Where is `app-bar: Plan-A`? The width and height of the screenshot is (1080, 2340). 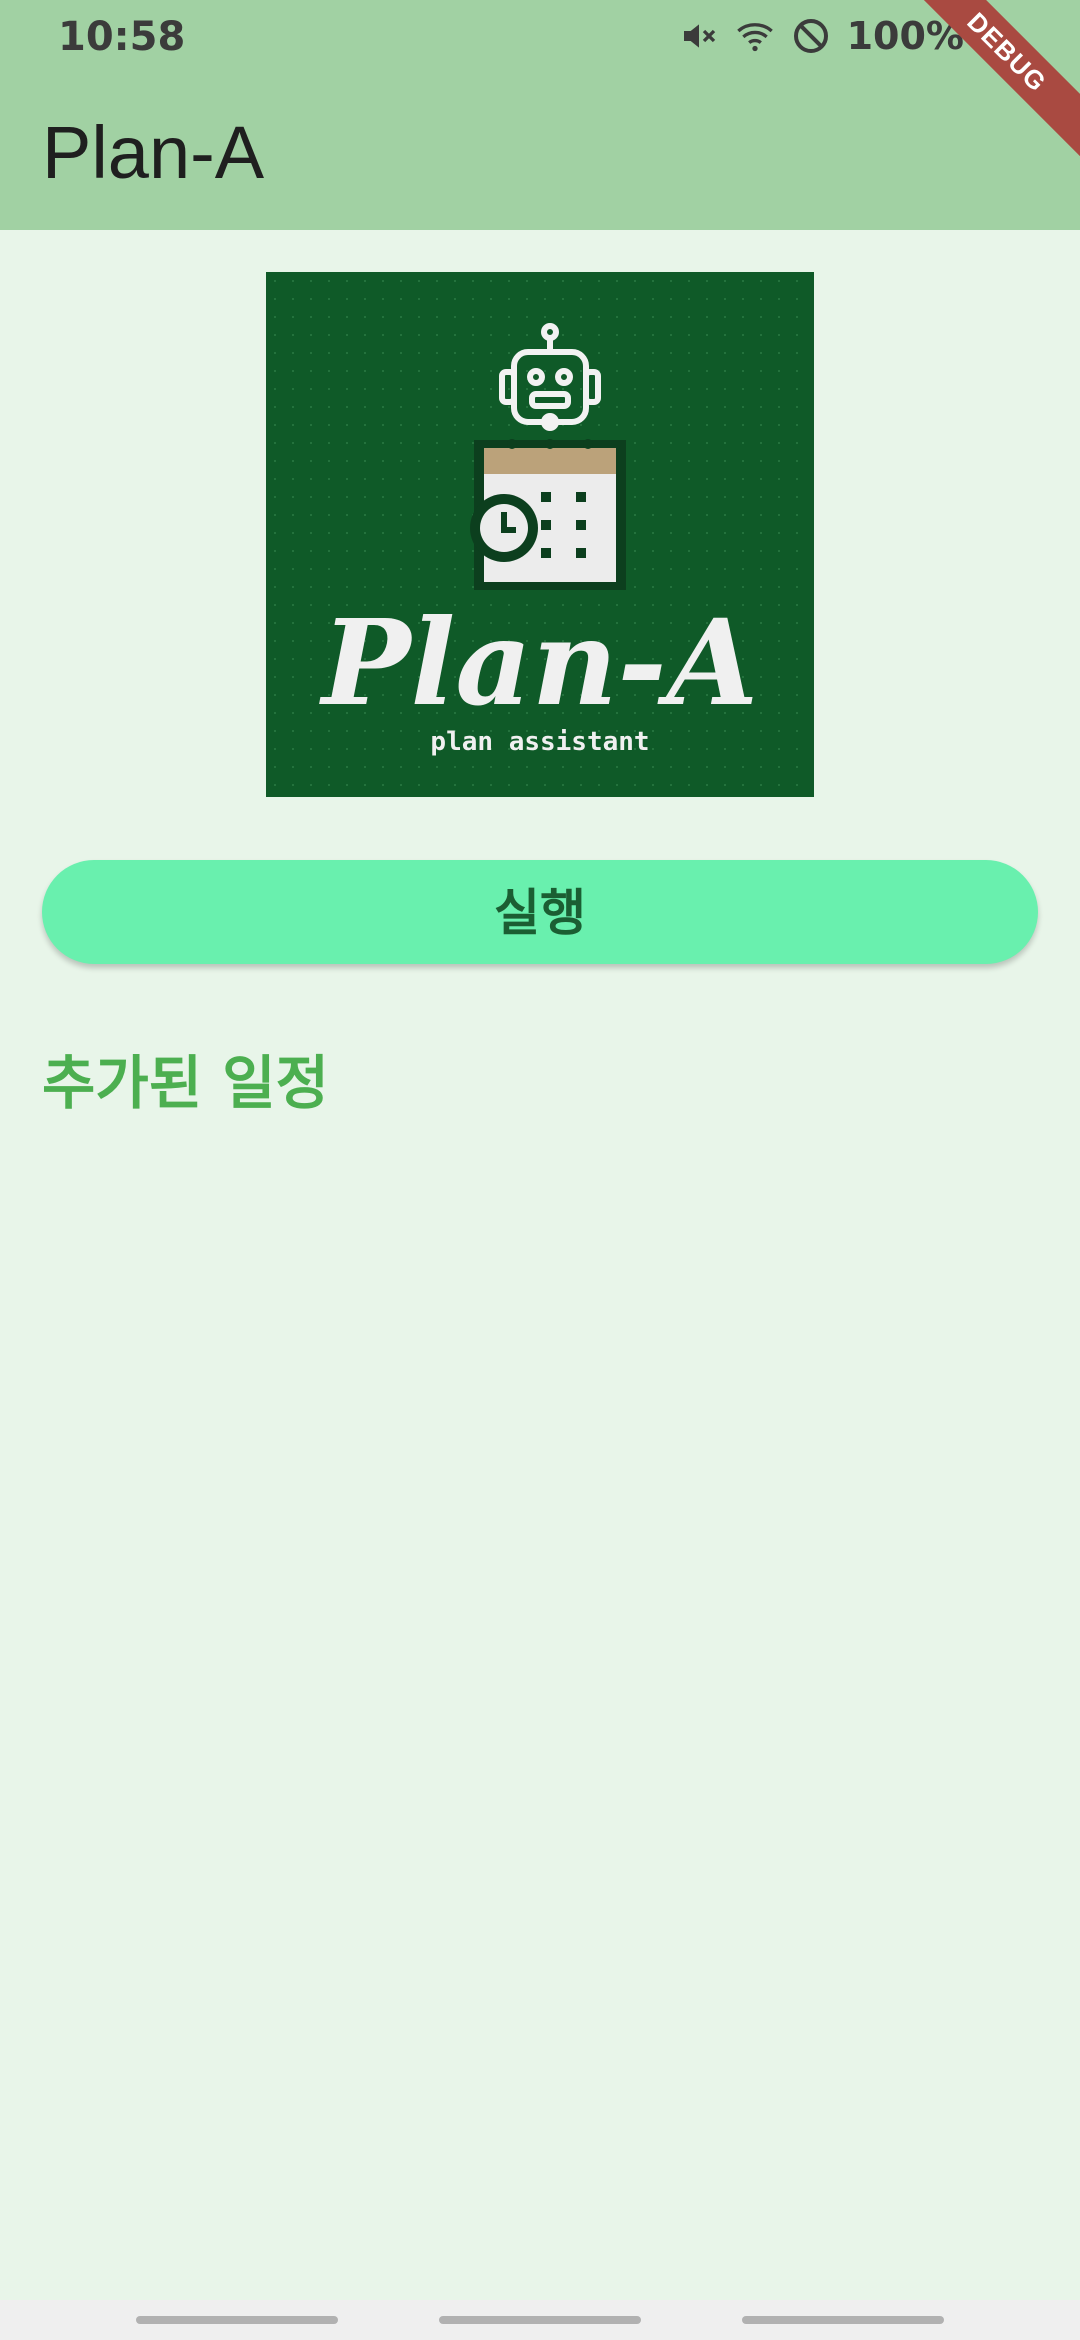 app-bar: Plan-A is located at coordinates (540, 157).